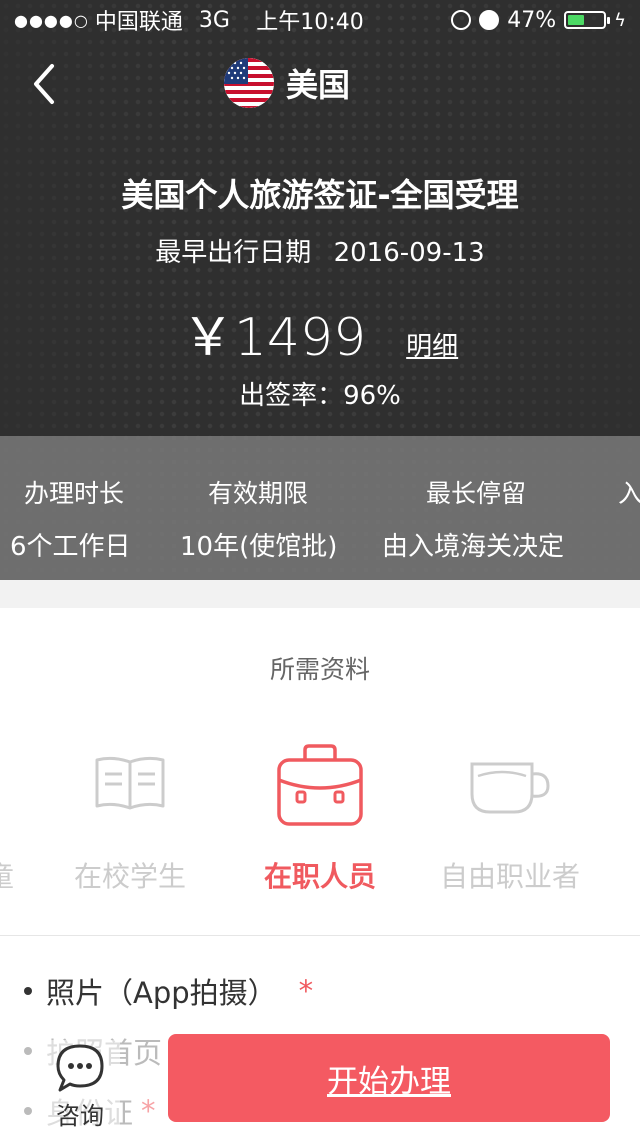 The height and width of the screenshot is (1136, 640). What do you see at coordinates (587, 20) in the screenshot?
I see `battery-icon` at bounding box center [587, 20].